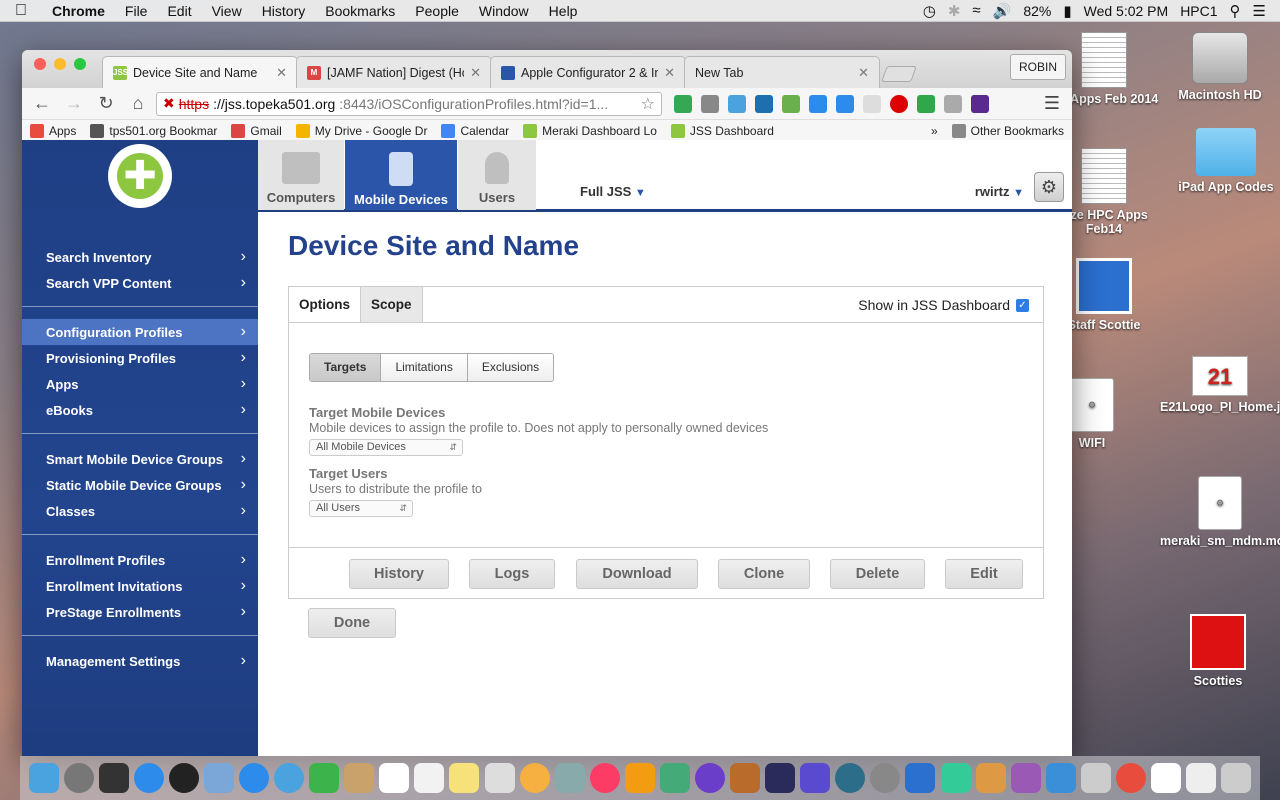 This screenshot has width=1280, height=800. Describe the element at coordinates (148, 778) in the screenshot. I see `app-store-icon` at that location.